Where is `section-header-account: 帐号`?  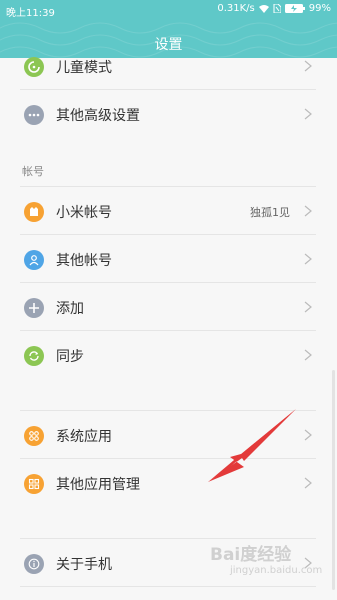 section-header-account: 帐号 is located at coordinates (33, 171).